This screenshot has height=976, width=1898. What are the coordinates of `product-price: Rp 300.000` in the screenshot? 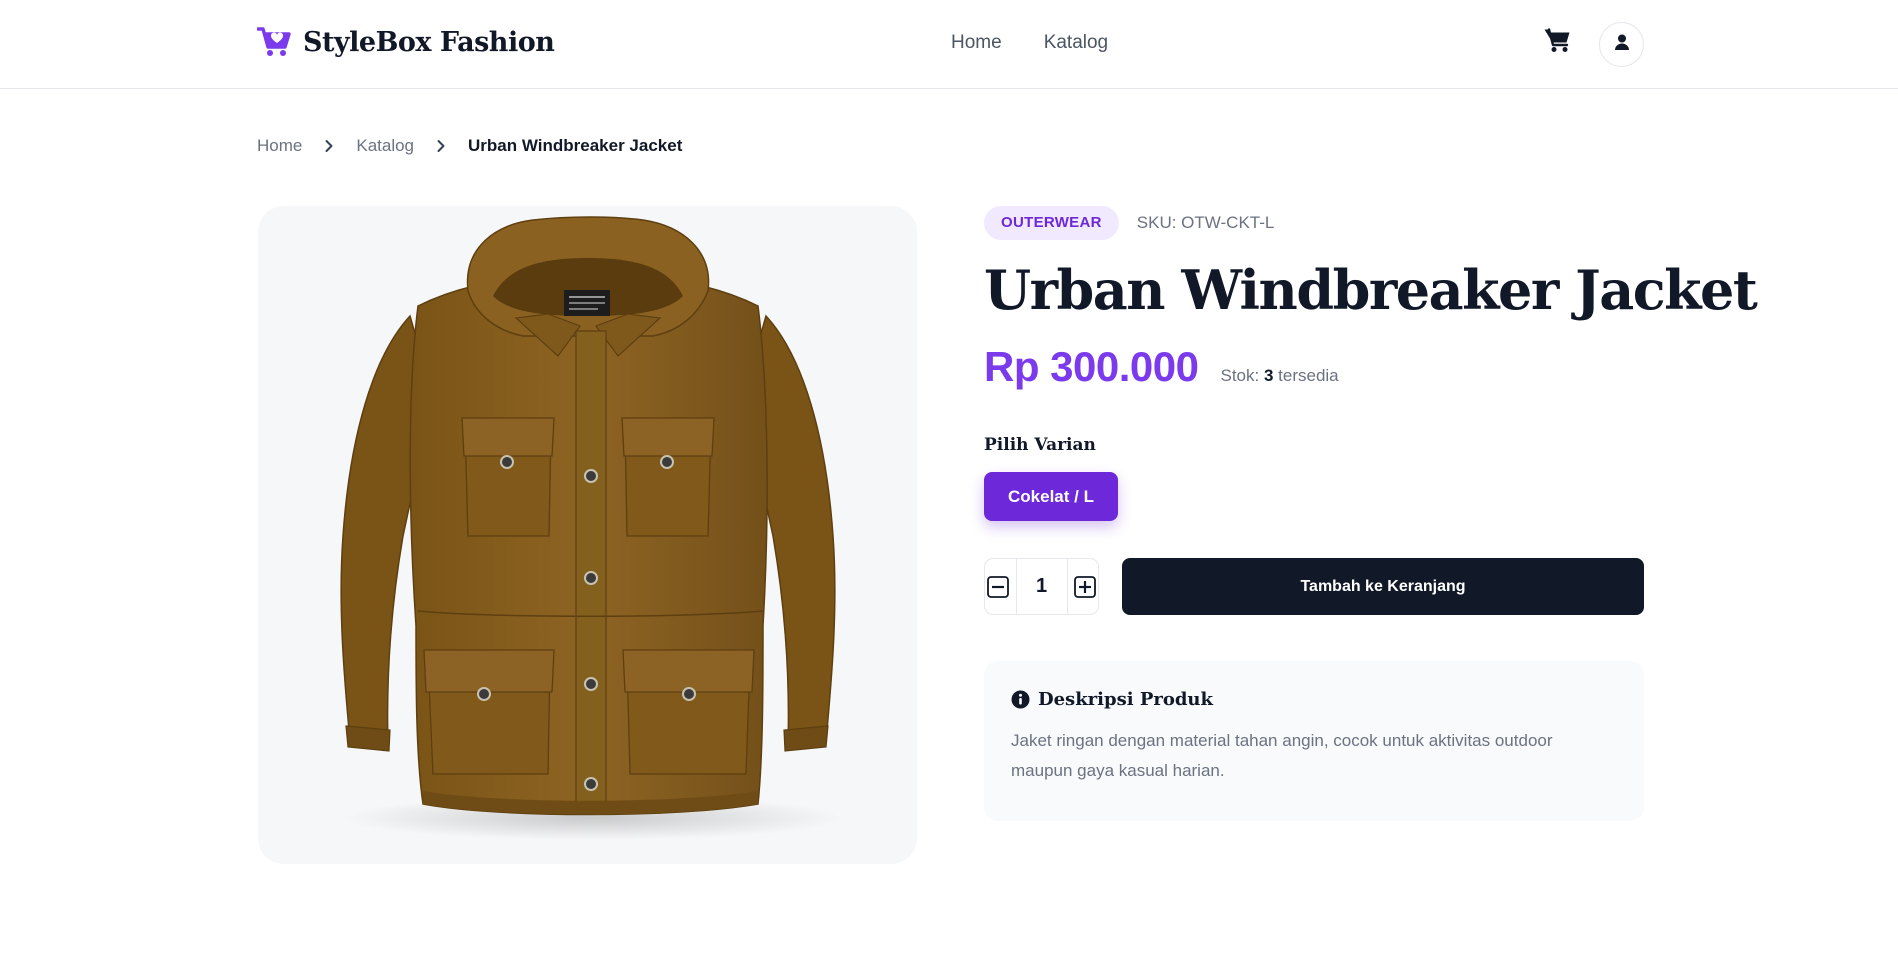 It's located at (1091, 366).